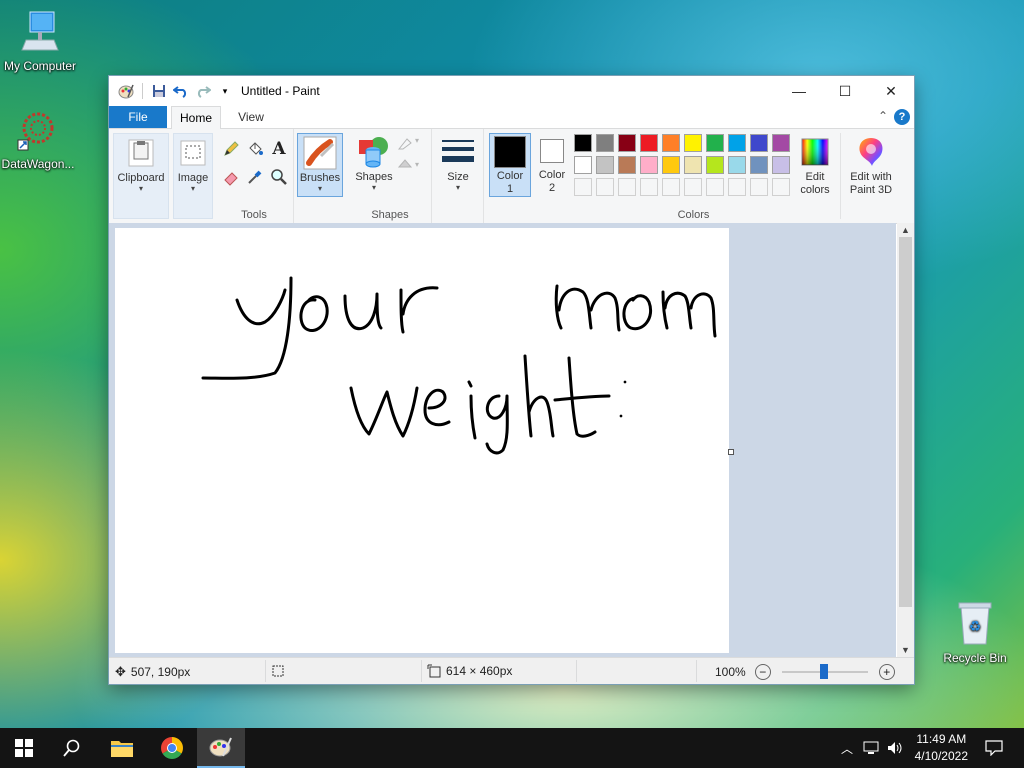  Describe the element at coordinates (138, 117) in the screenshot. I see `tab-file: File` at that location.